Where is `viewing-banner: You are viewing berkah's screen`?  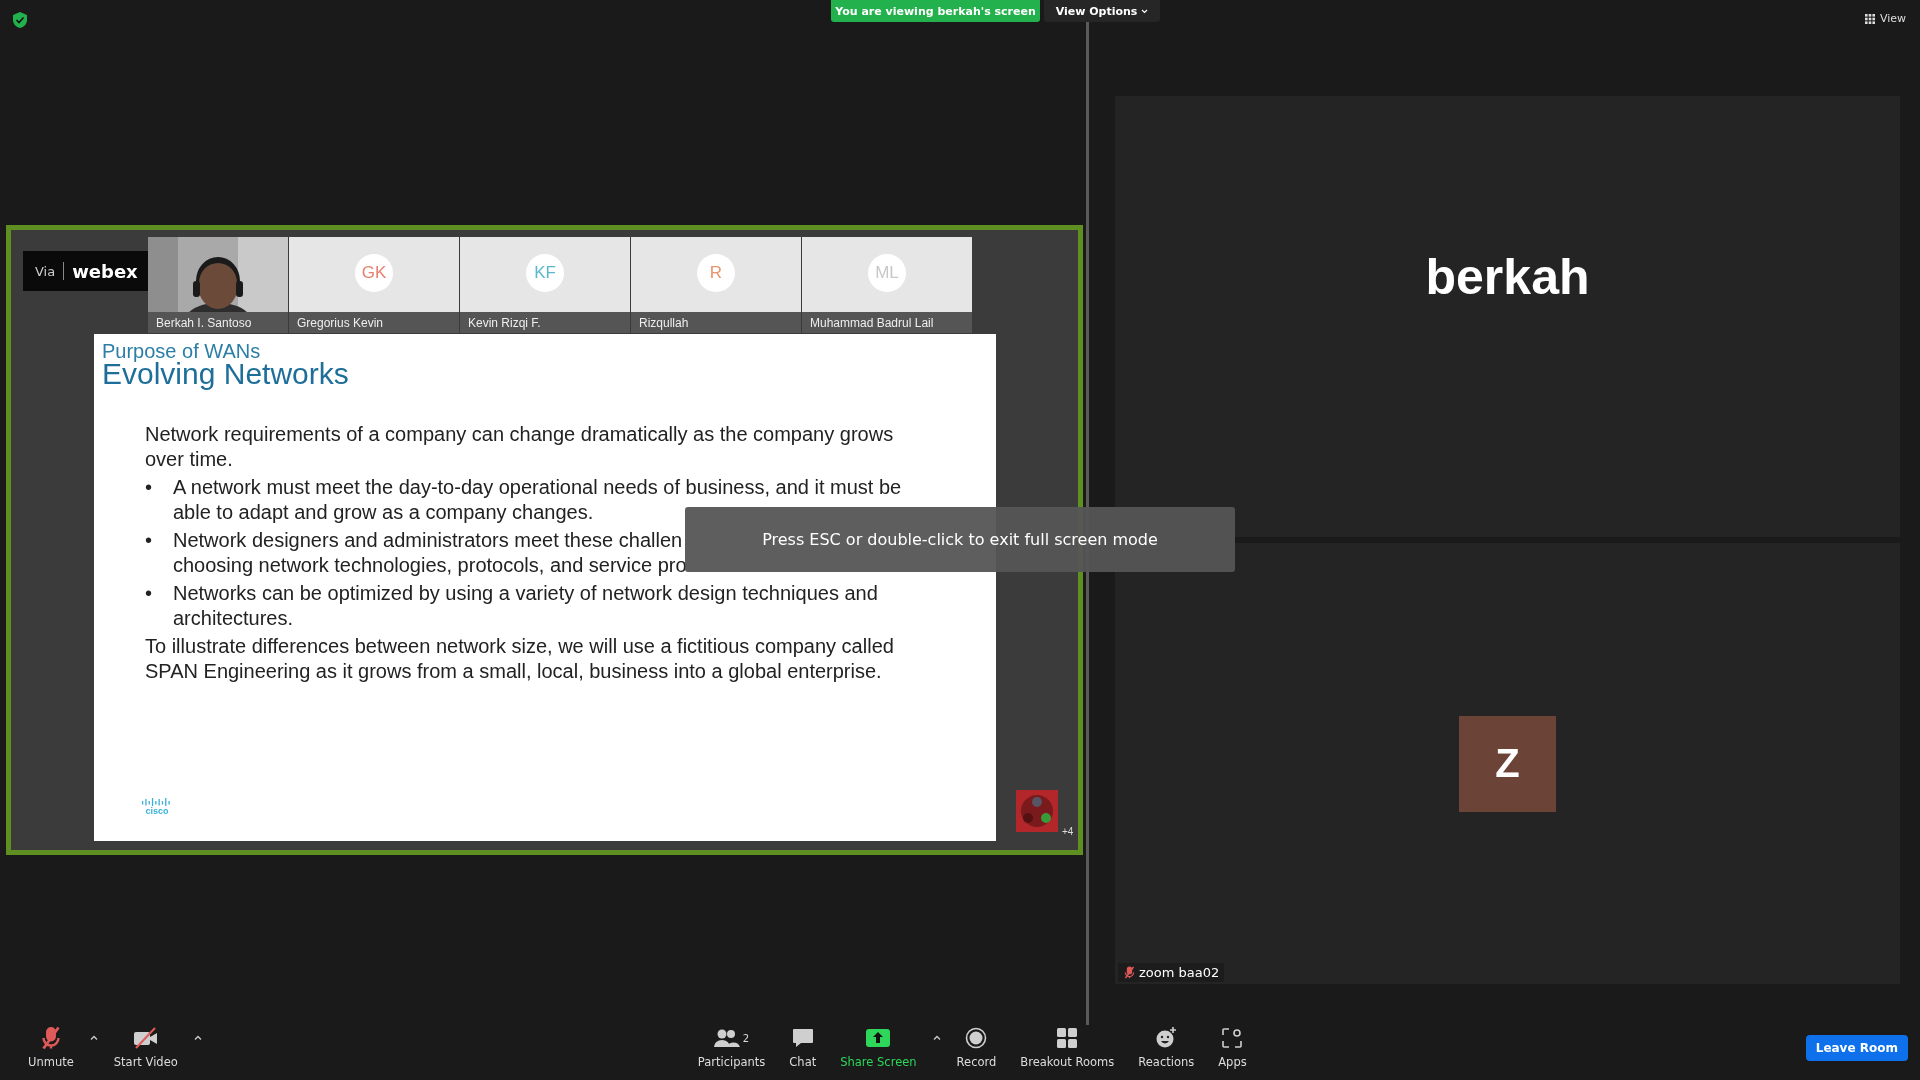
viewing-banner: You are viewing berkah's screen is located at coordinates (935, 11).